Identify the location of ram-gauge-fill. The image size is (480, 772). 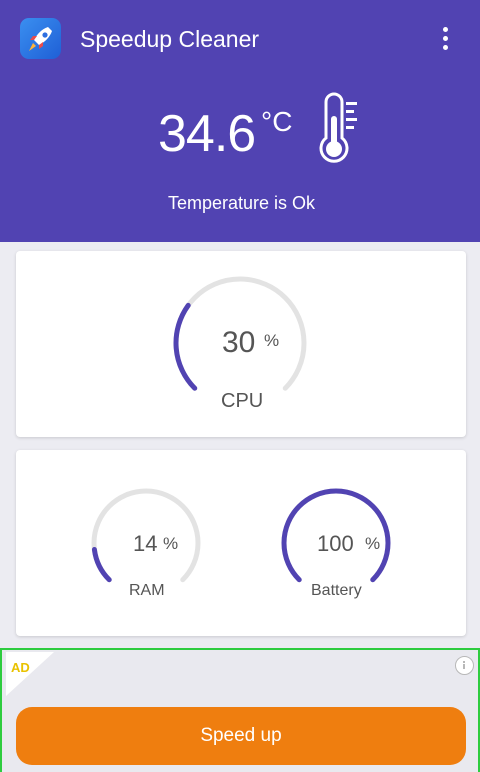
(101, 565).